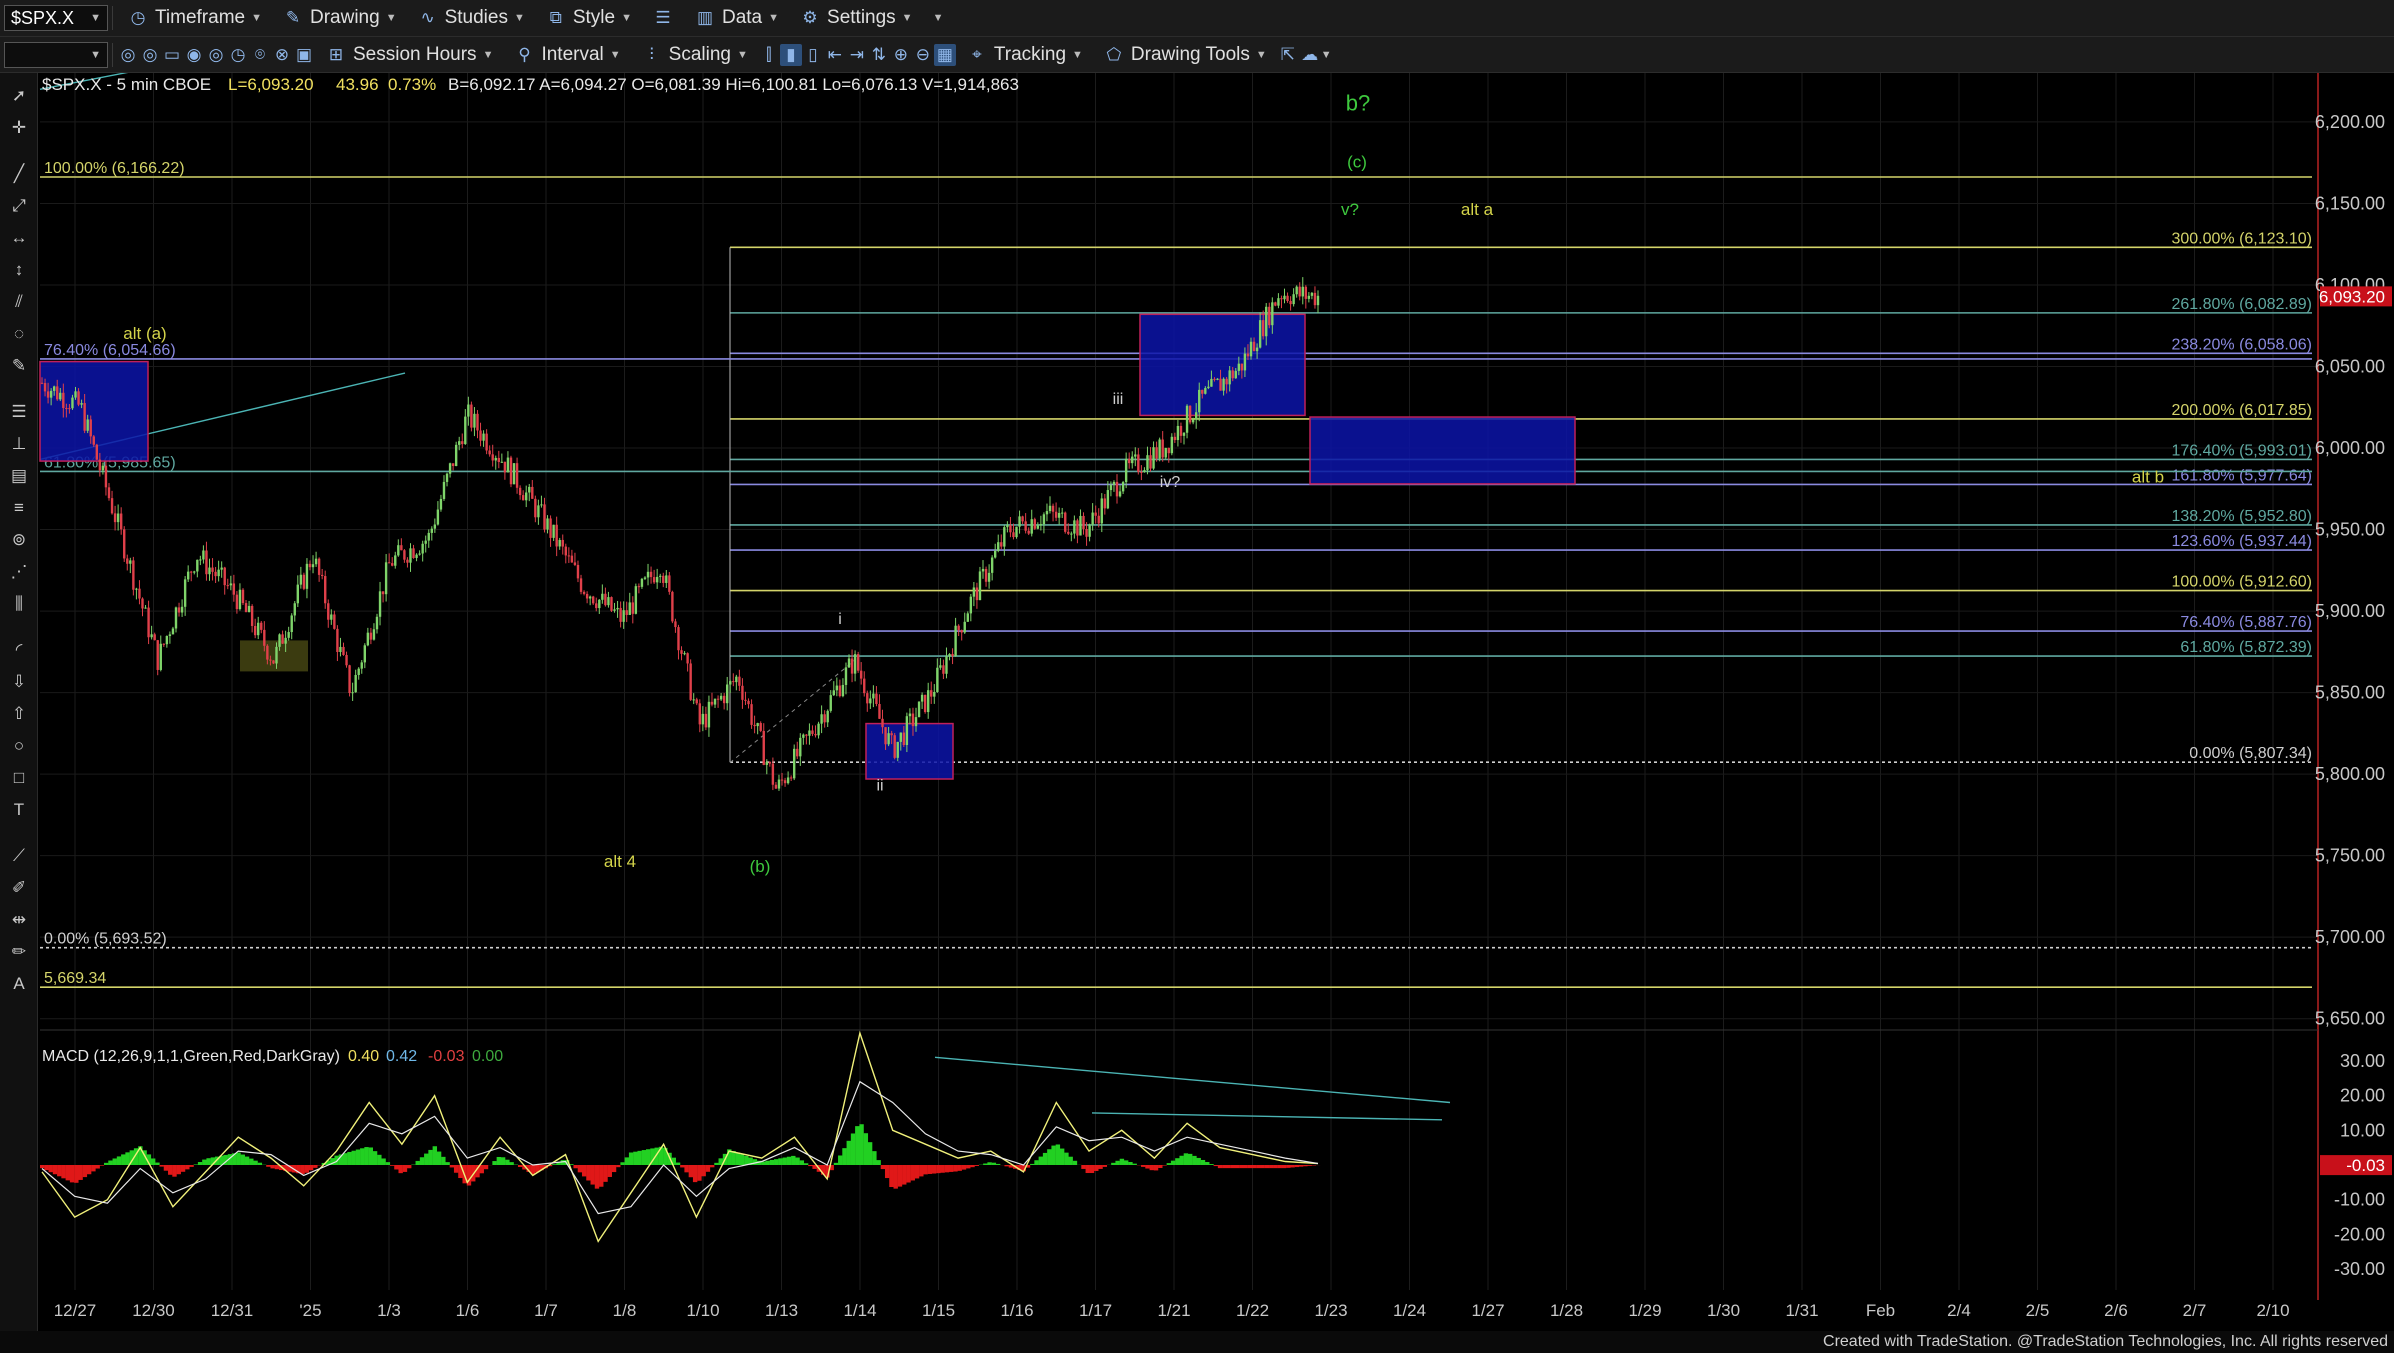  Describe the element at coordinates (663, 18) in the screenshot. I see `layout-button: ☰` at that location.